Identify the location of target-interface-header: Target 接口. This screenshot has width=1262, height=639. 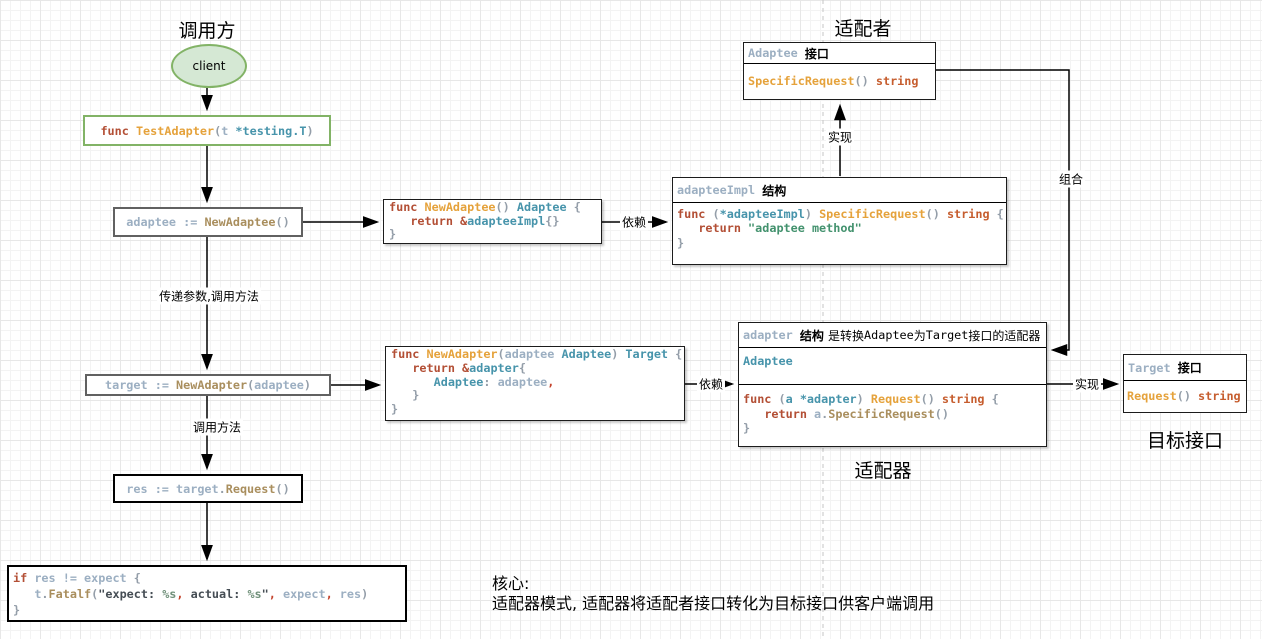
(1185, 368).